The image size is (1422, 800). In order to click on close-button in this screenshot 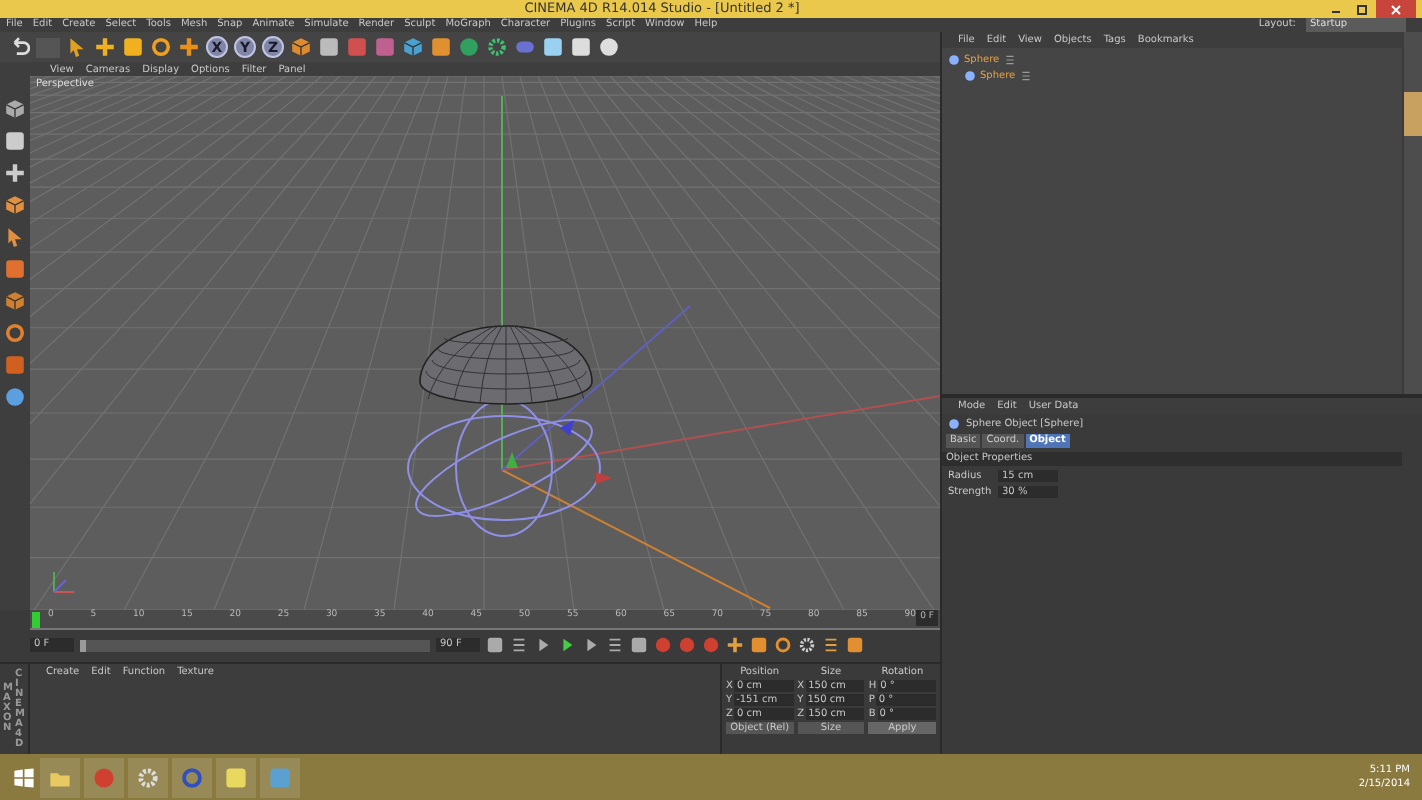, I will do `click(1396, 9)`.